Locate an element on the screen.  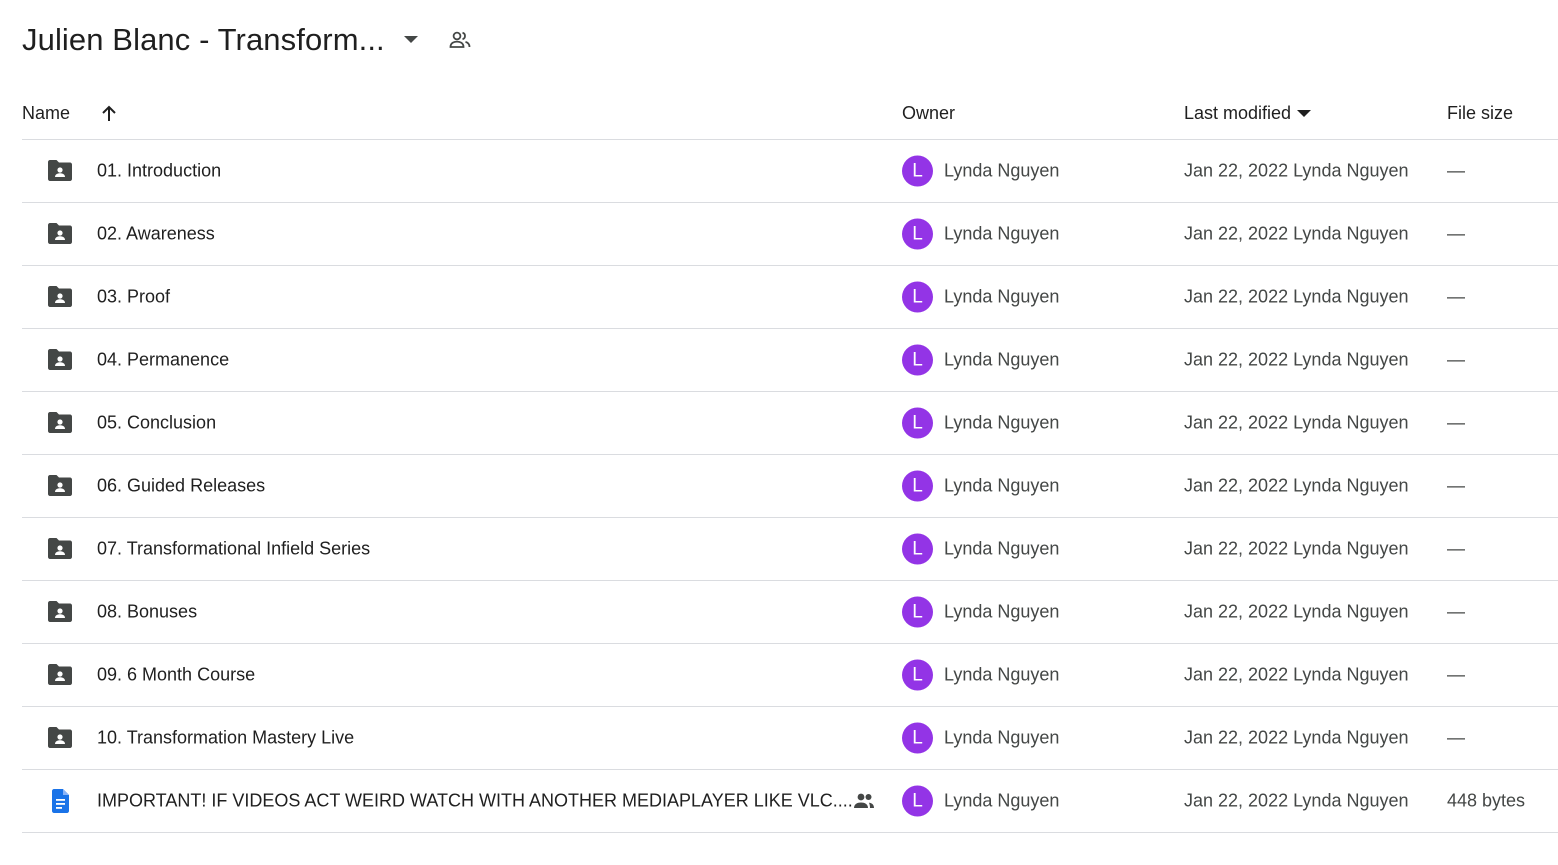
file-size-column-label: File size is located at coordinates (1480, 113).